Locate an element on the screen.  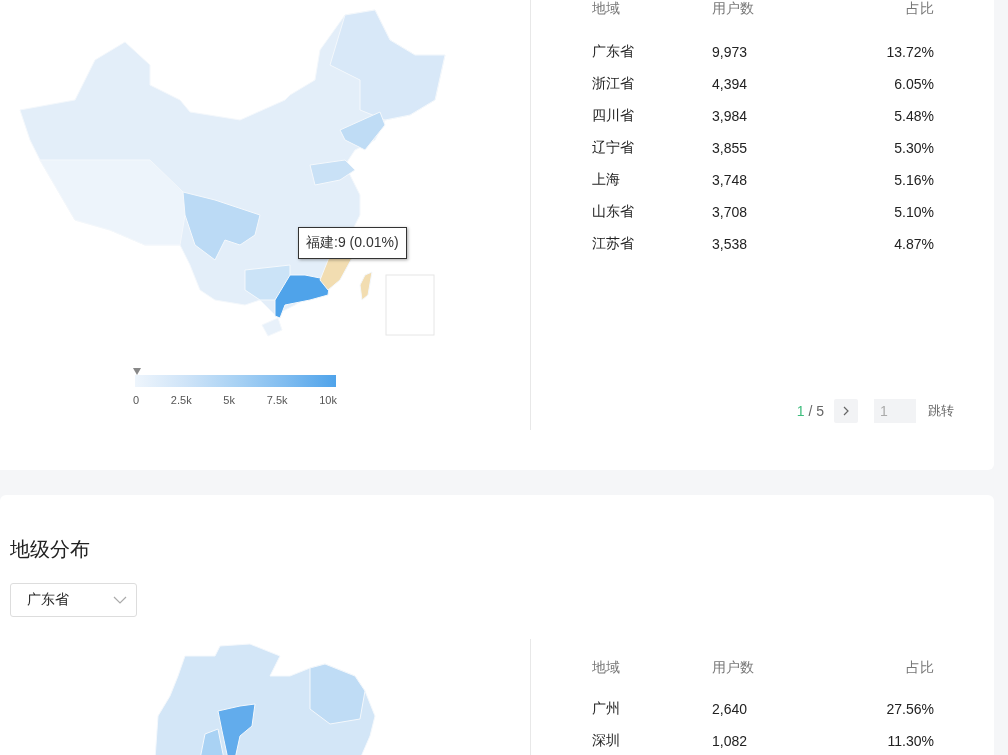
province-select: 广东省 is located at coordinates (73, 600).